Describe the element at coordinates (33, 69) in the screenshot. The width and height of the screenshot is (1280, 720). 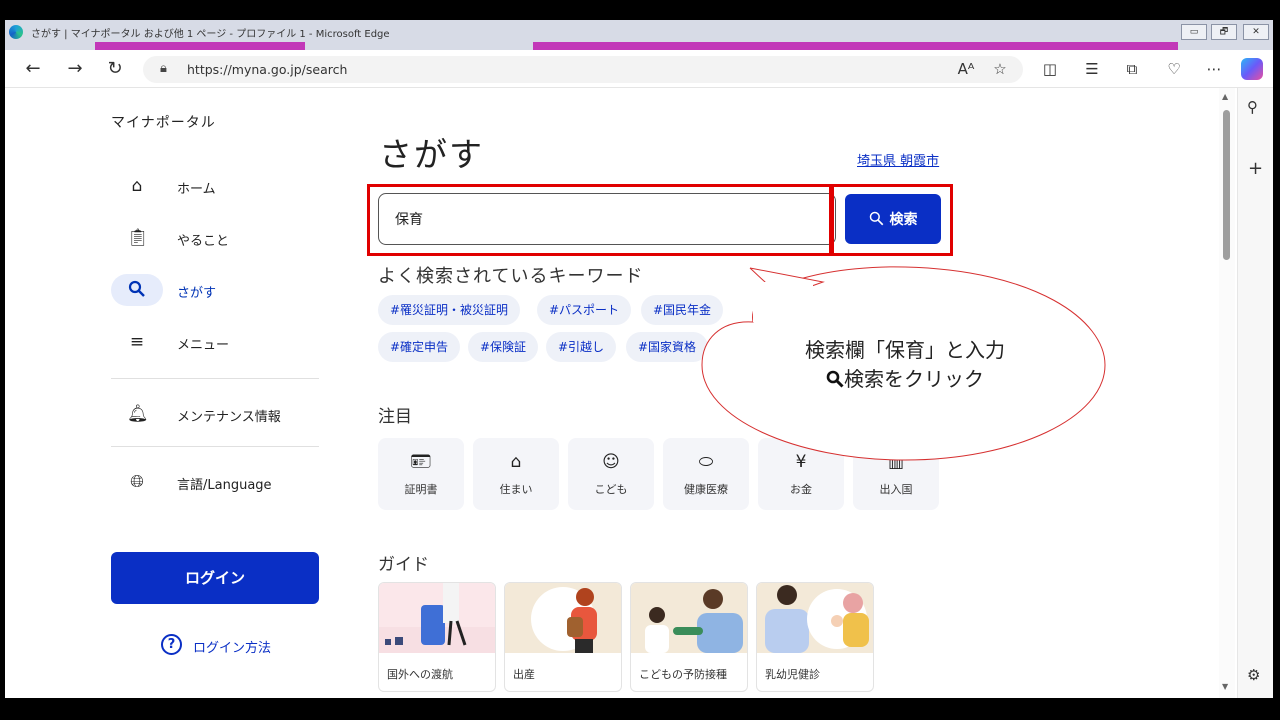
I see `back-arrow-icon: ←` at that location.